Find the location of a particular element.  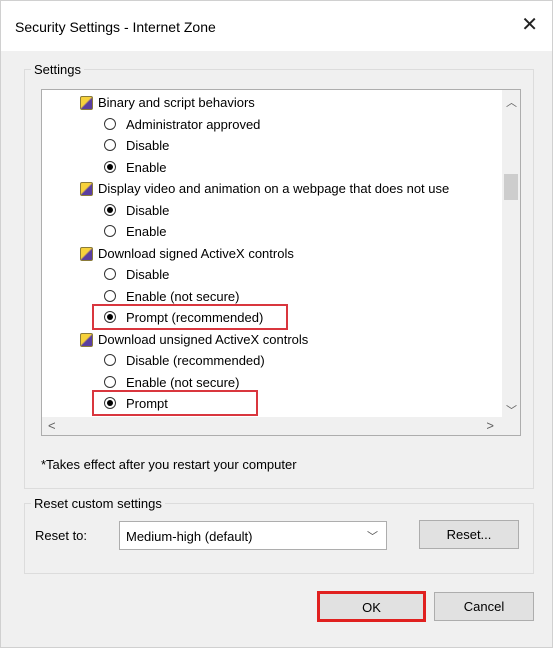

option-label: Download signed ActiveX controls is located at coordinates (196, 253).